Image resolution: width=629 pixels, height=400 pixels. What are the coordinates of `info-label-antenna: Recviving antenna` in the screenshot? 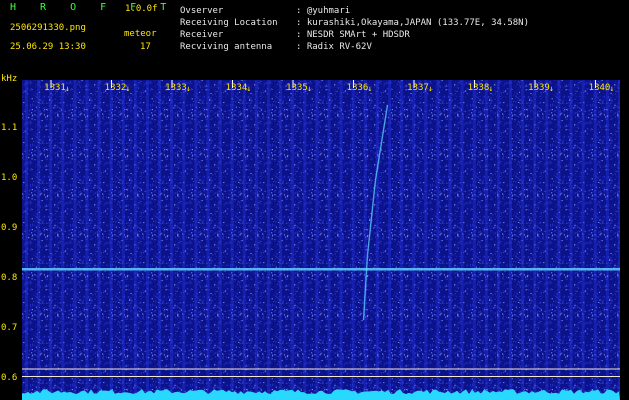 It's located at (226, 47).